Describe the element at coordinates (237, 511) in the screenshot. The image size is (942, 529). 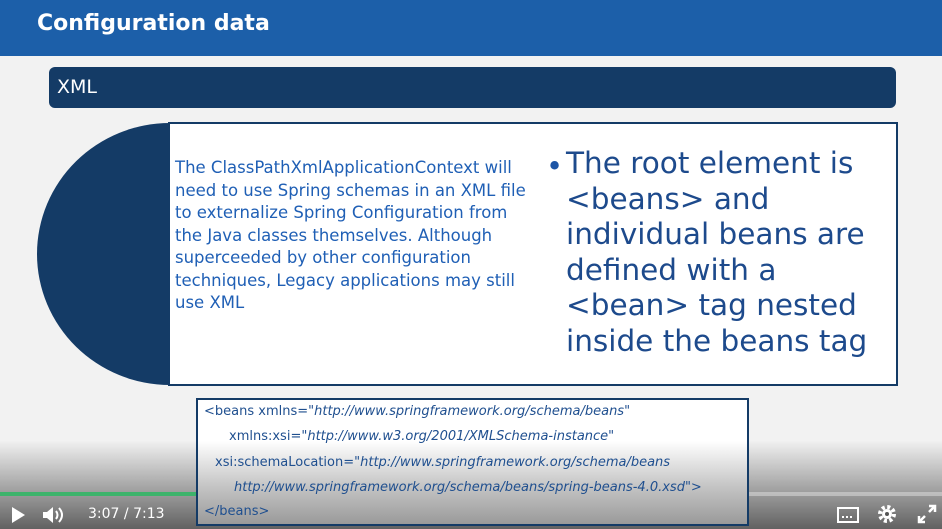
I see `code-line: </beans>` at that location.